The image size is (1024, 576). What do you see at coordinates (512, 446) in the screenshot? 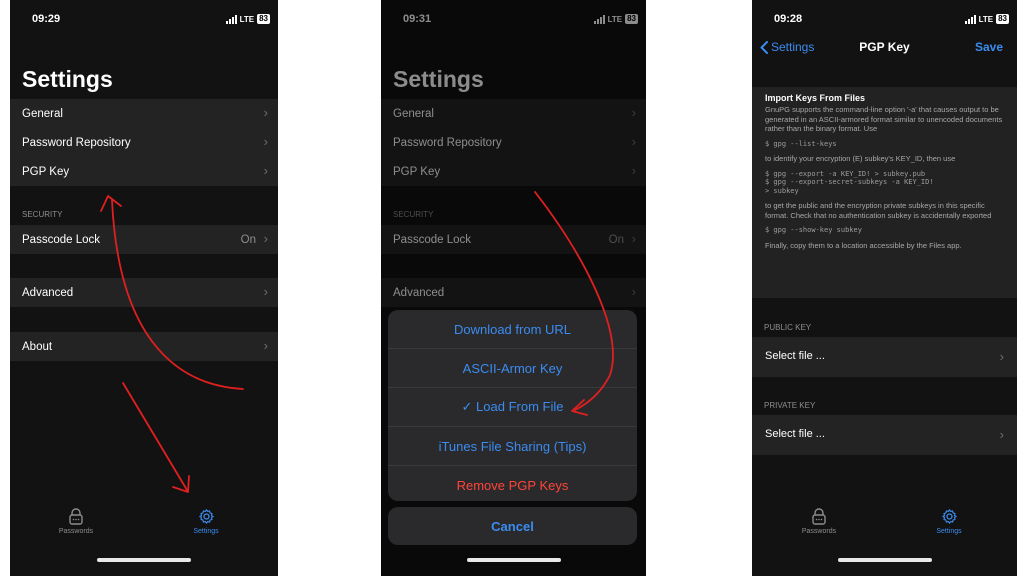
I see `itunes-file-sharing-option: iTunes File Sharing (Tips)` at bounding box center [512, 446].